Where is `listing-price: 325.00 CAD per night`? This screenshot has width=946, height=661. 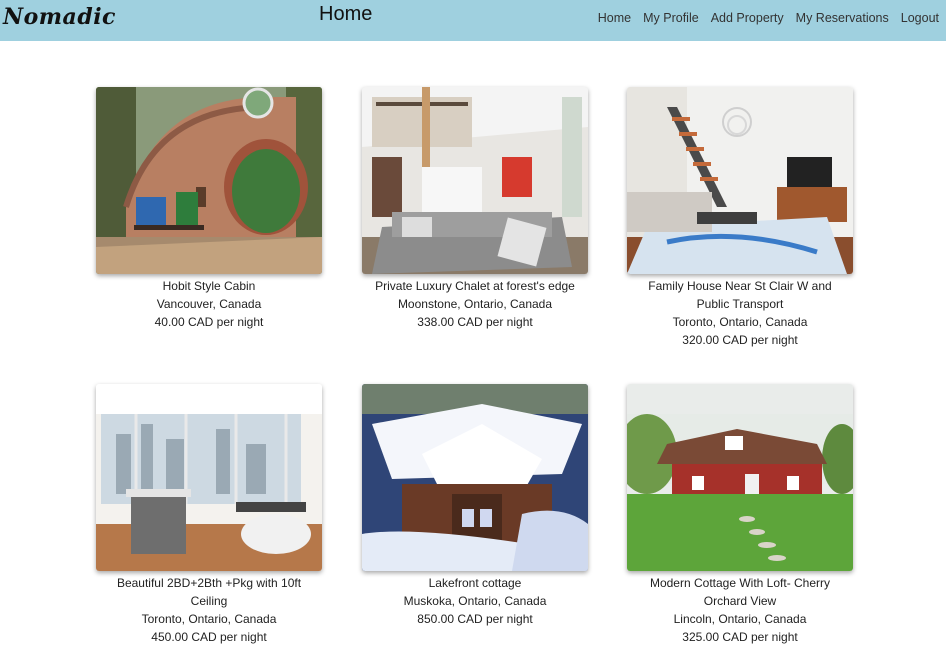 listing-price: 325.00 CAD per night is located at coordinates (740, 637).